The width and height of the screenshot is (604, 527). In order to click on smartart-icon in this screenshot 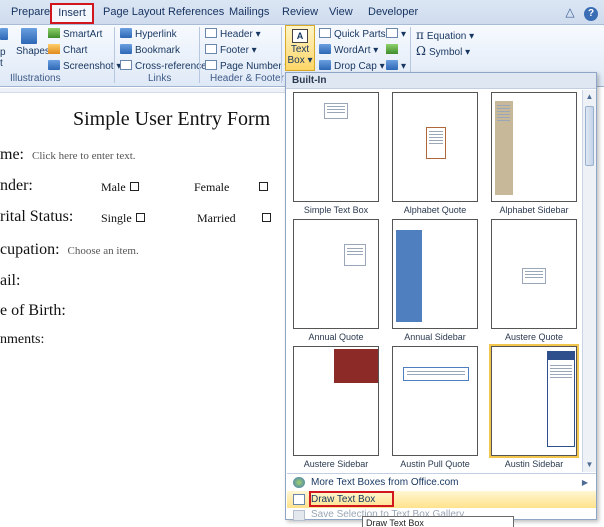, I will do `click(54, 33)`.